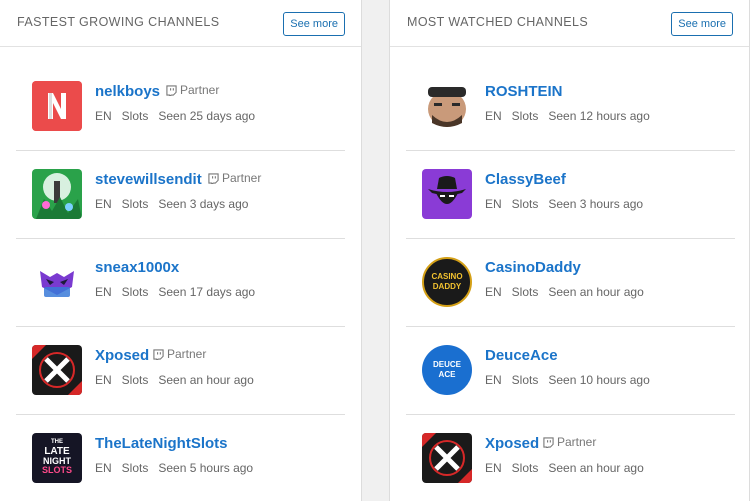 This screenshot has width=750, height=501. I want to click on channel-avatar: THE LATE NIGHT SLOTS, so click(57, 458).